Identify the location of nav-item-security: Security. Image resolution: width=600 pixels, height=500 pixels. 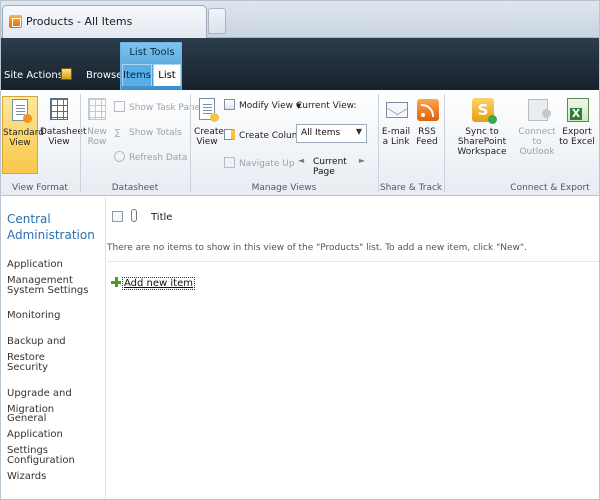
(56, 368).